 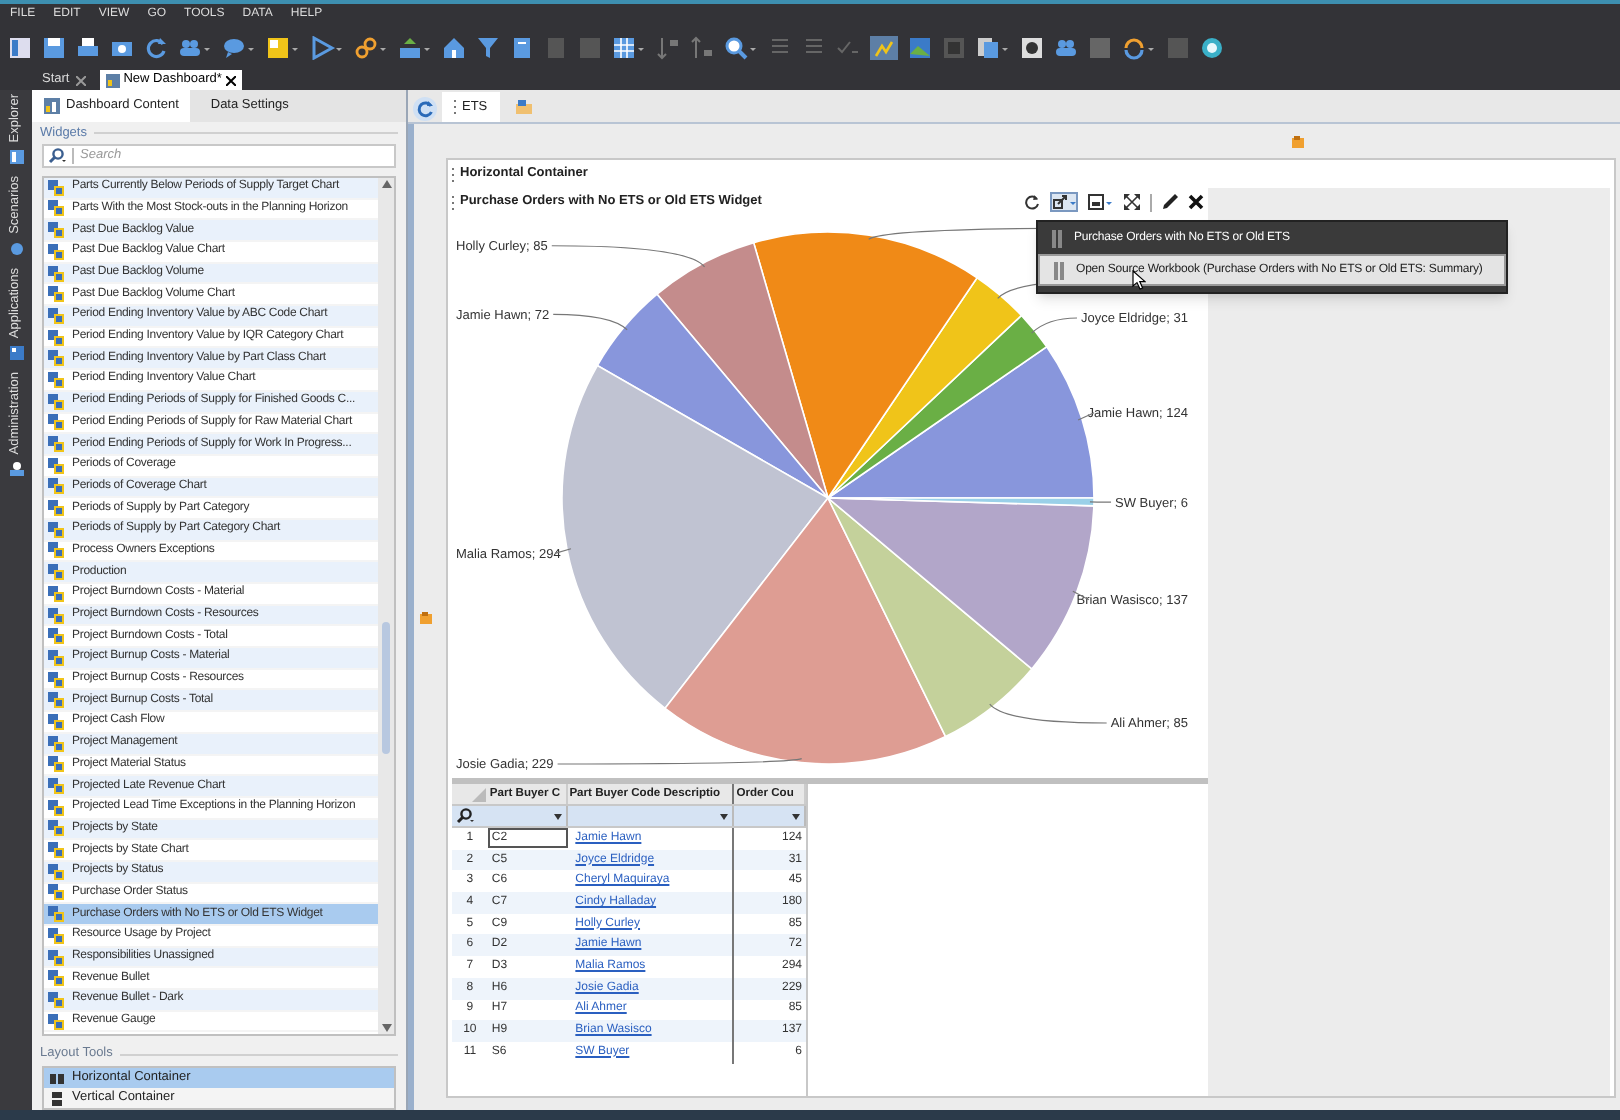 I want to click on columns-icon, so click(x=57, y=1078).